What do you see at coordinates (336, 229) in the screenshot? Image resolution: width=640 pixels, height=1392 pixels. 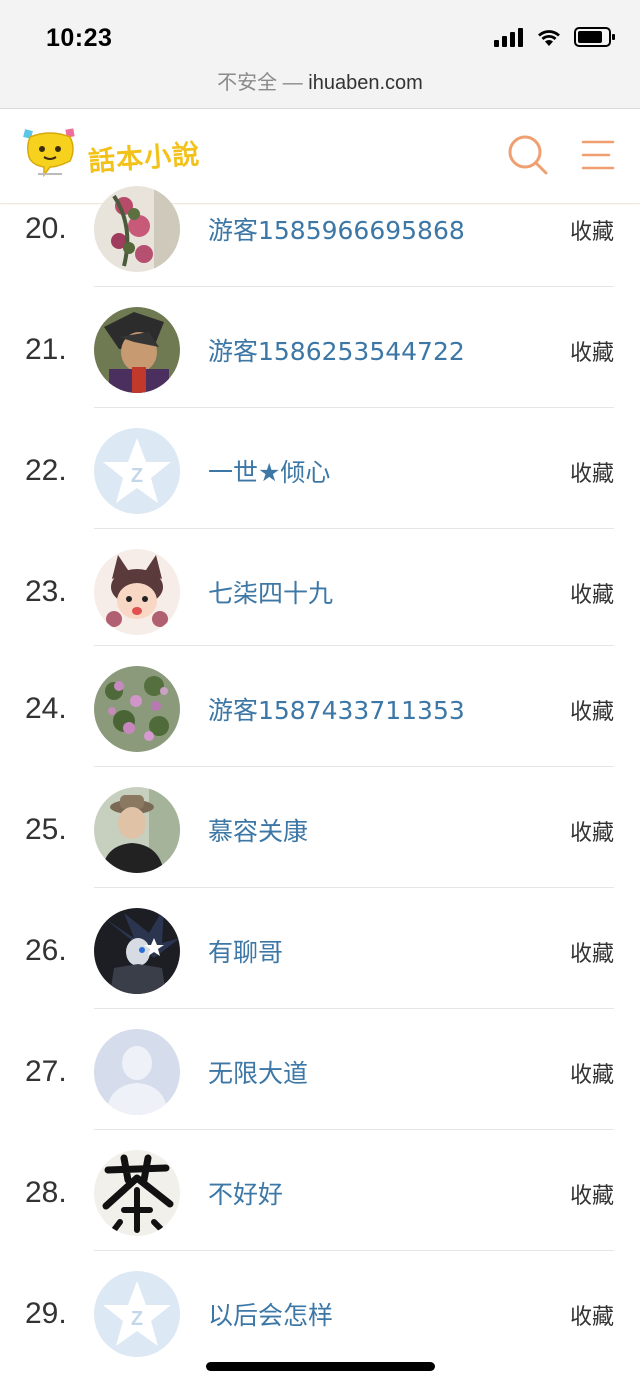 I see `user-name-link: 游客1585966695868` at bounding box center [336, 229].